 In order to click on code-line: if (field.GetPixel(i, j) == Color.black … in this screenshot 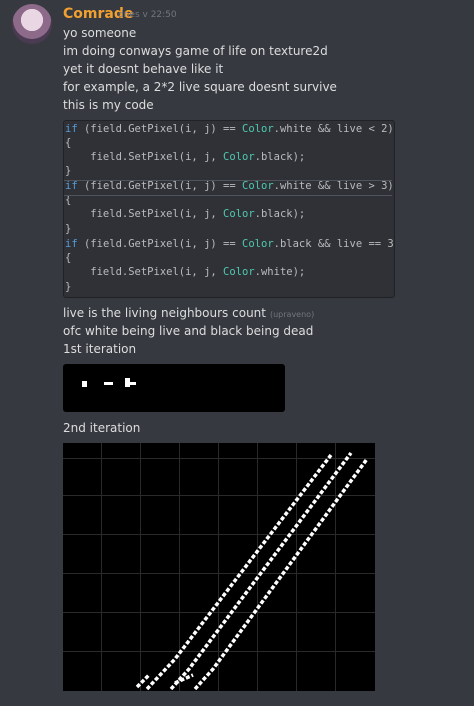, I will do `click(230, 244)`.